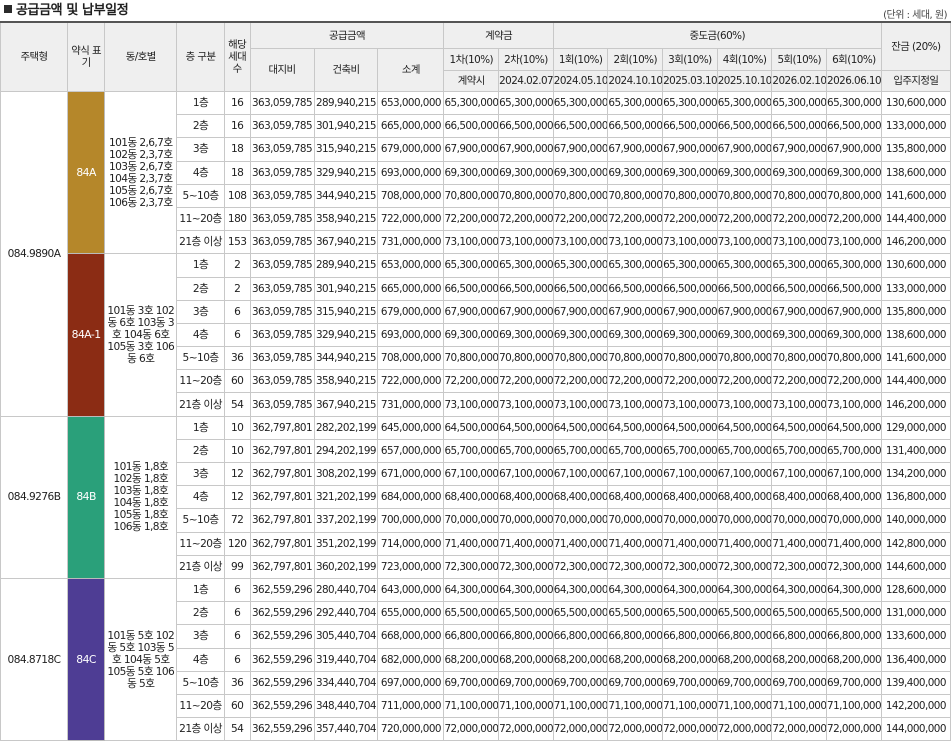 The width and height of the screenshot is (951, 741). Describe the element at coordinates (471, 497) in the screenshot. I see `contract-1-cell: 68,400,000` at that location.